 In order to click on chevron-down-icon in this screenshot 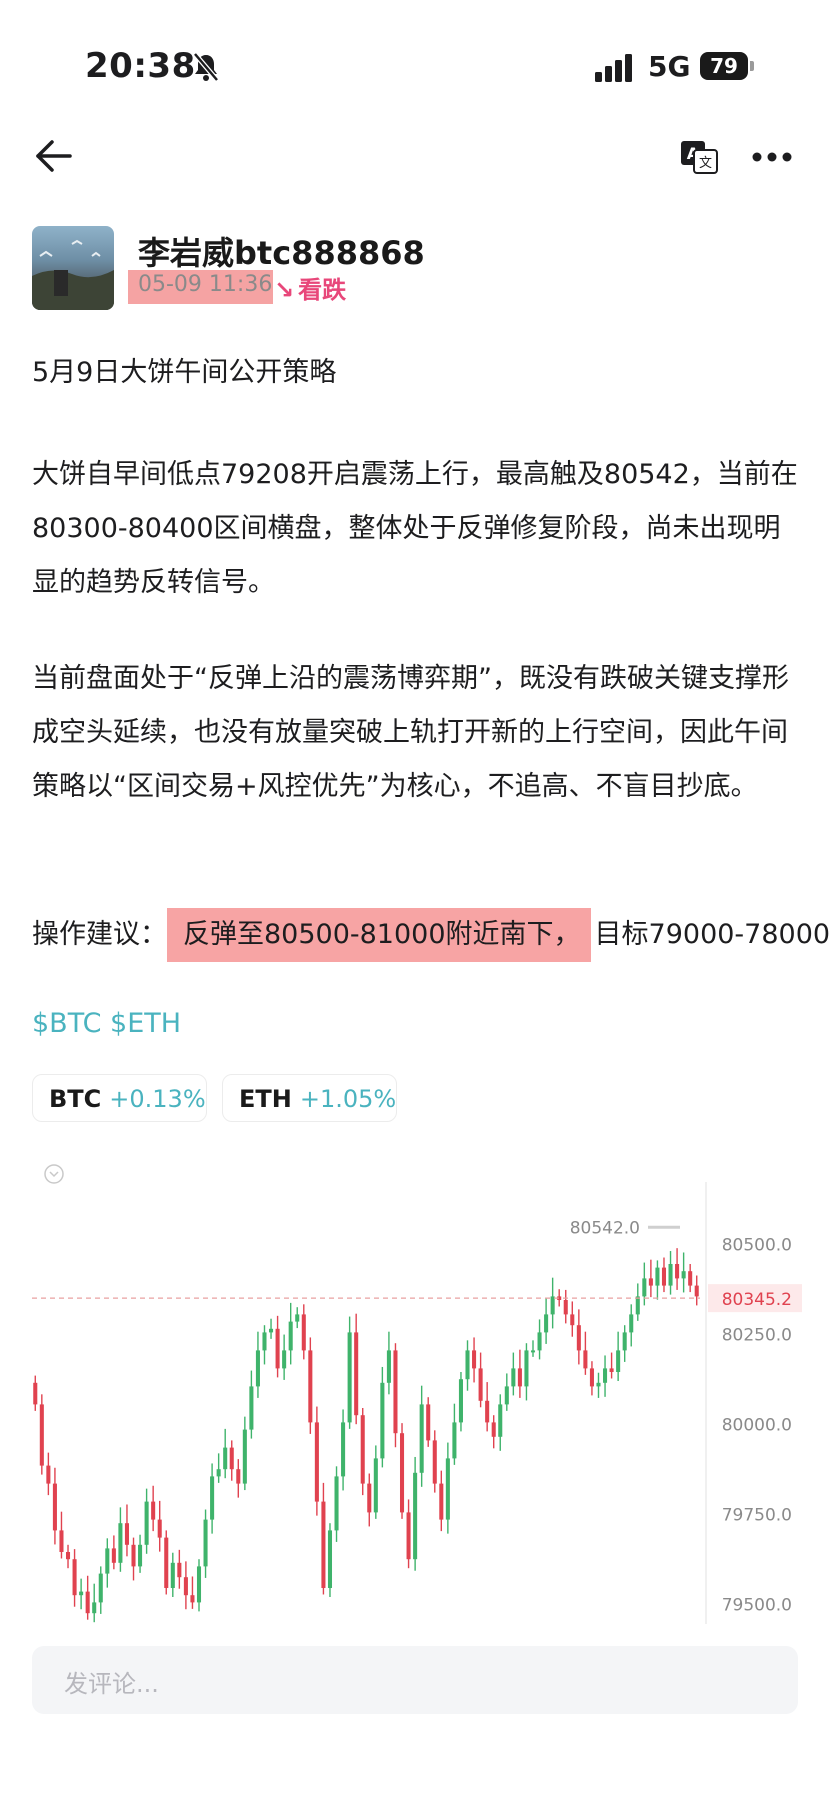, I will do `click(54, 1174)`.